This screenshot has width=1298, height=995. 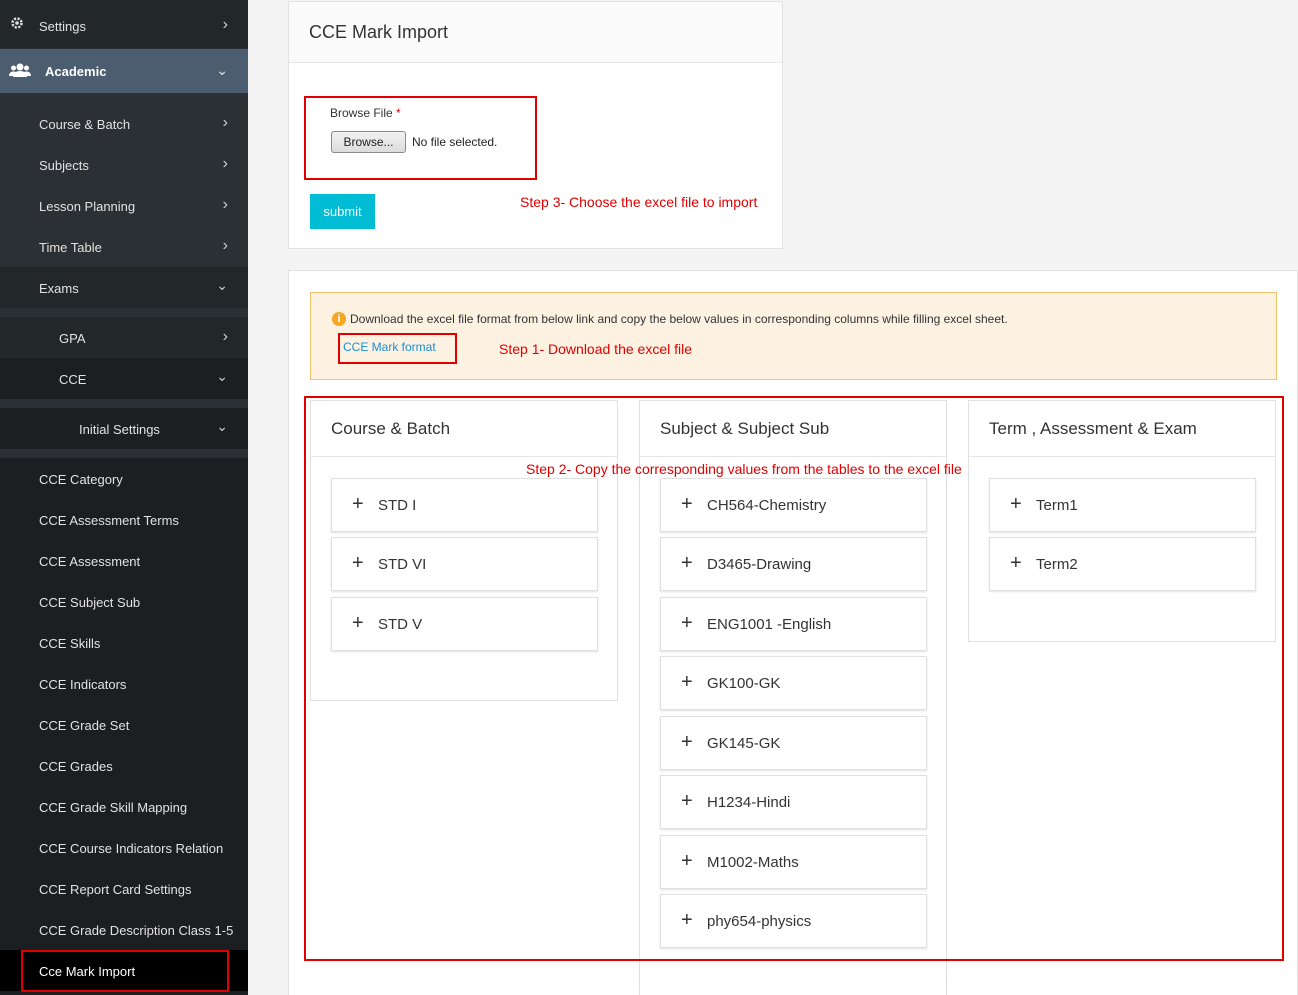 I want to click on step3-annotation: Step 3- Choose the excel file to import, so click(x=639, y=202).